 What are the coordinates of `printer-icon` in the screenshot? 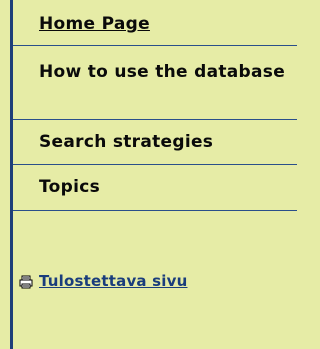 It's located at (26, 281).